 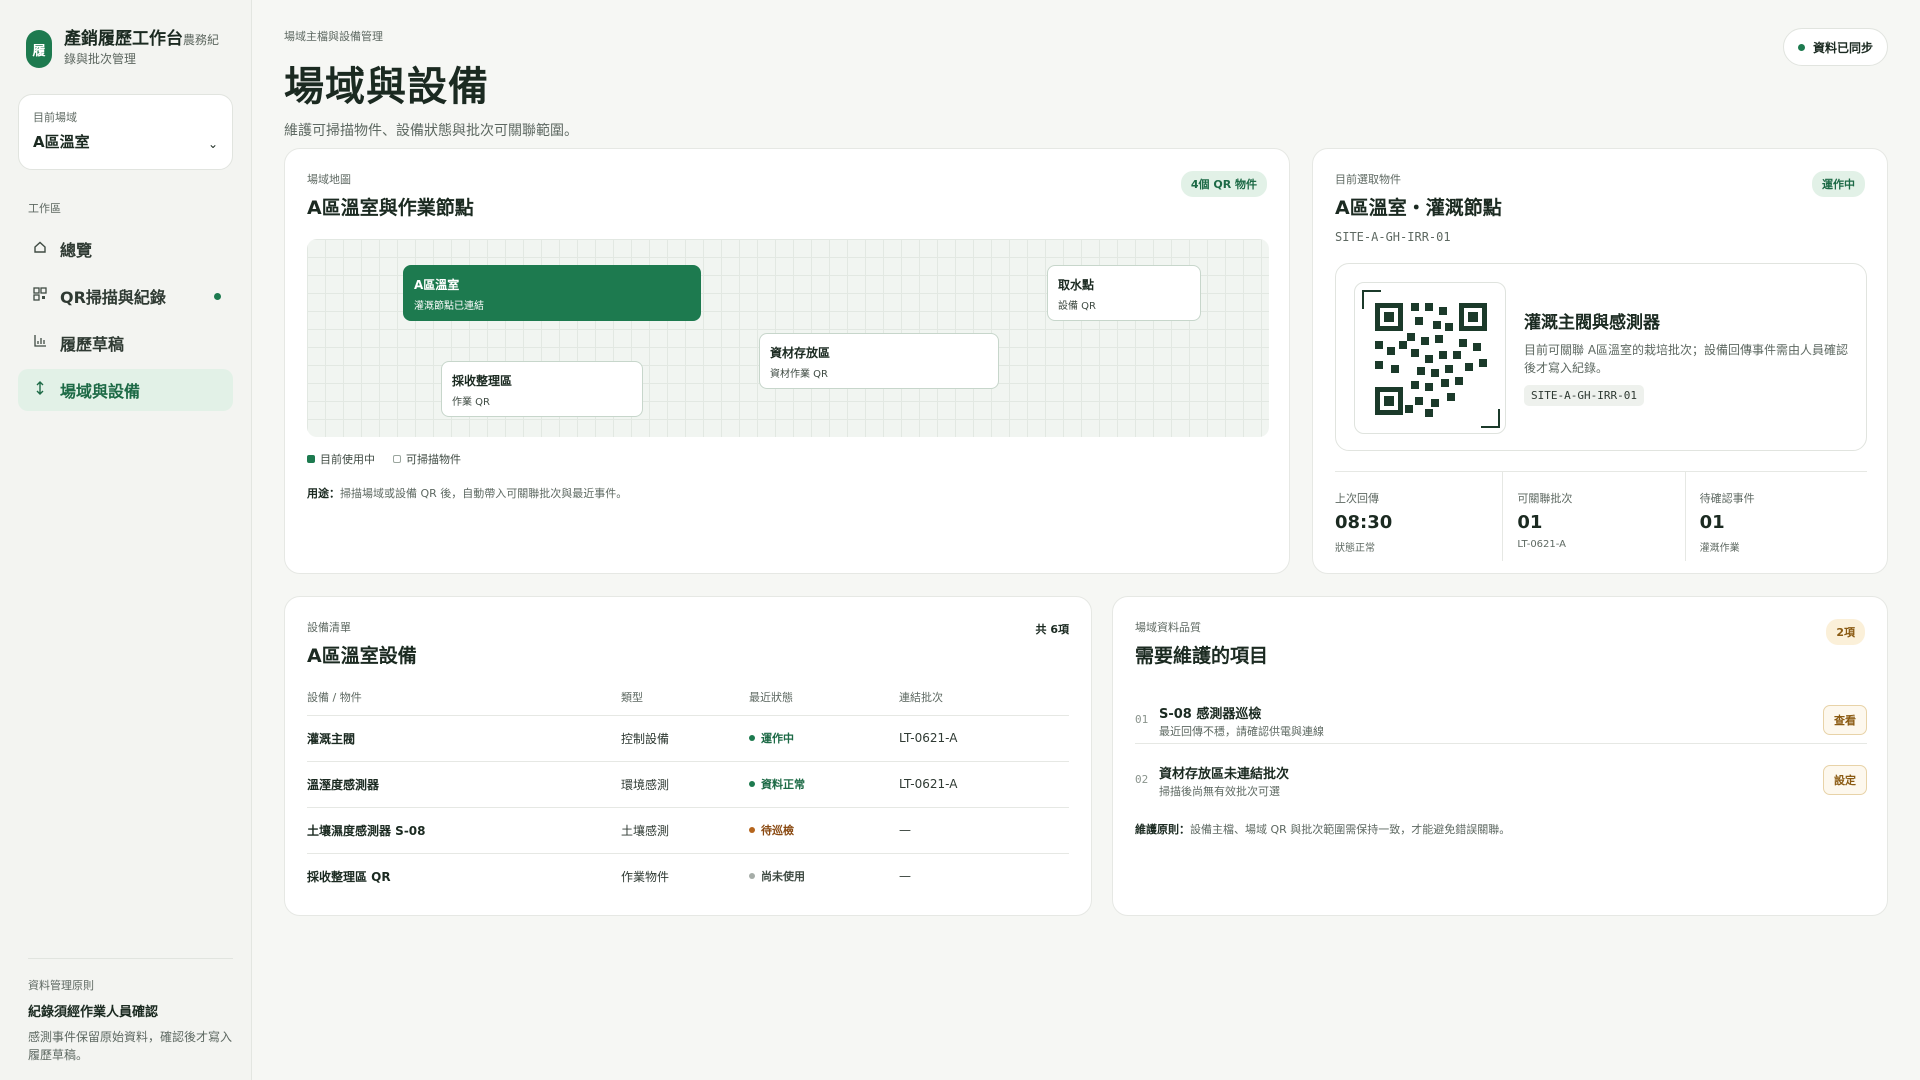 I want to click on table-row: 採收整理區 QR 作業物件 尚未使用 —, so click(x=688, y=876).